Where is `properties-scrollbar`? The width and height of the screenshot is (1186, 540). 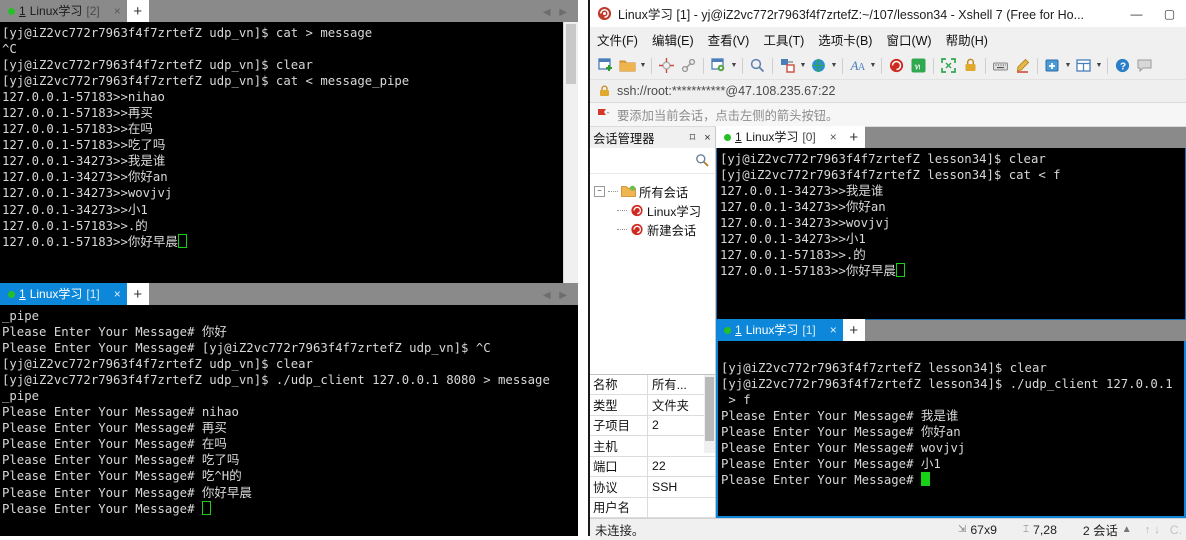 properties-scrollbar is located at coordinates (709, 413).